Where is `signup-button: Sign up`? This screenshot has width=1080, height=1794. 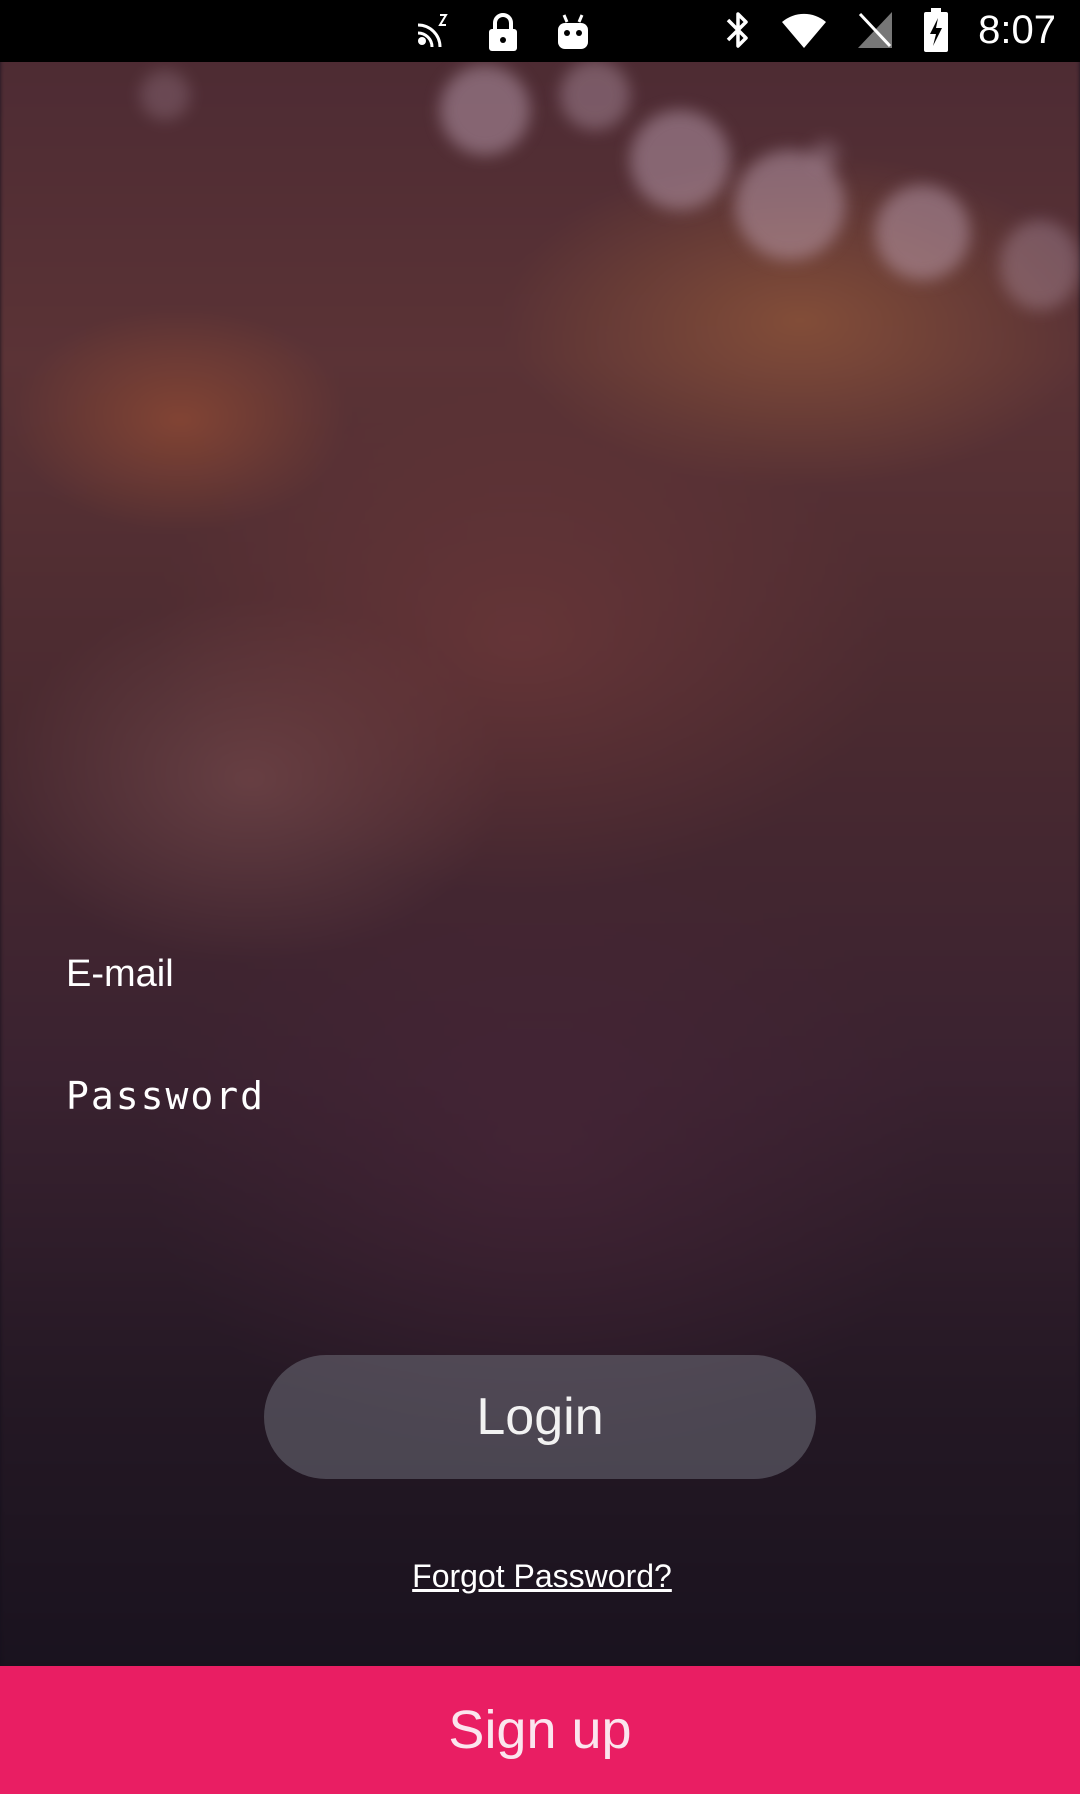
signup-button: Sign up is located at coordinates (540, 1730).